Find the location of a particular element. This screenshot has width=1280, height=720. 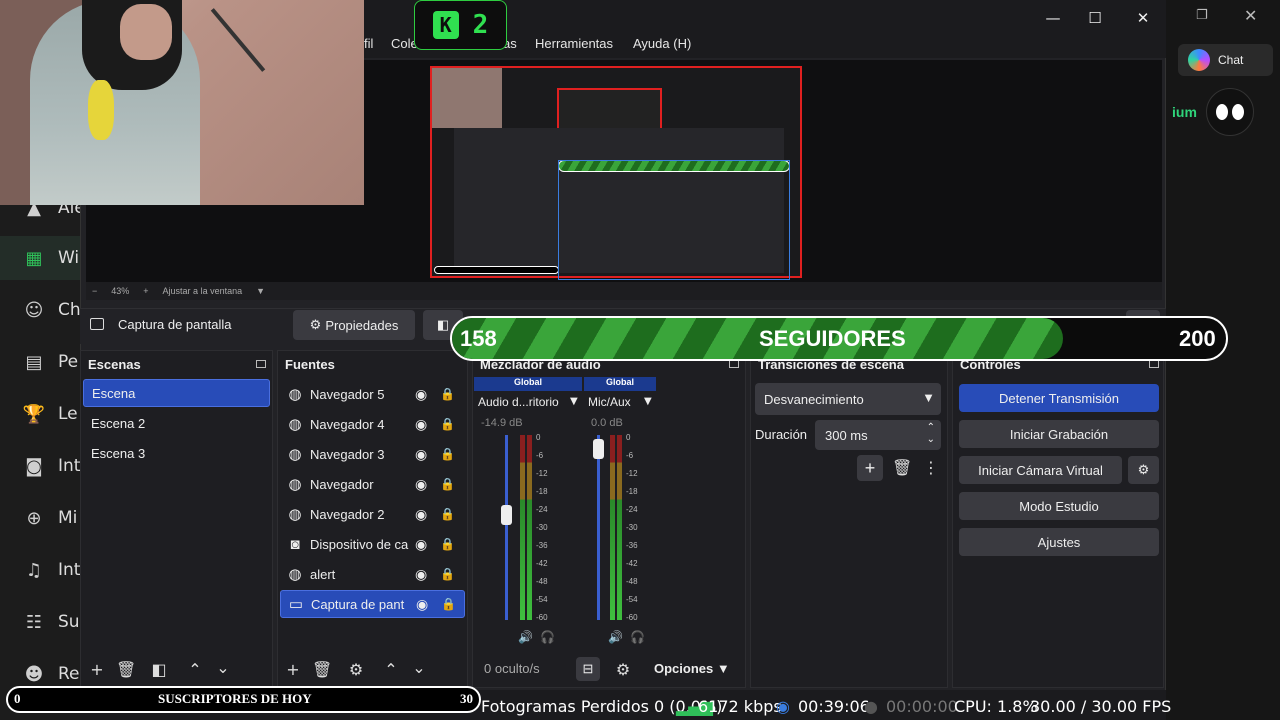

channel-badge: Global is located at coordinates (528, 384).